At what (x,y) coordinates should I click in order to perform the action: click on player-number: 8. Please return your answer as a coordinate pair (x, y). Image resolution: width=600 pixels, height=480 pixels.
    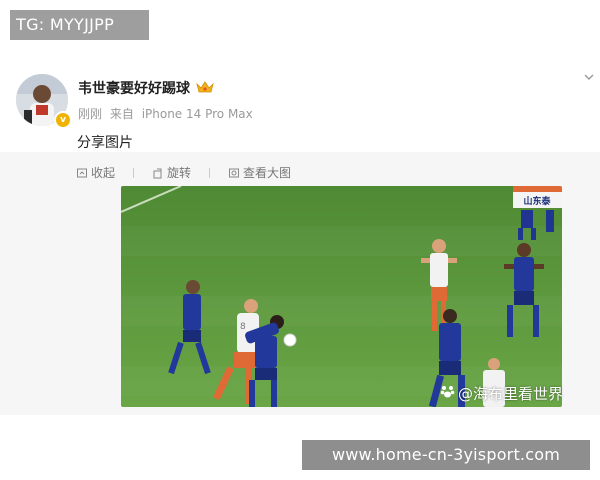
    Looking at the image, I should click on (243, 327).